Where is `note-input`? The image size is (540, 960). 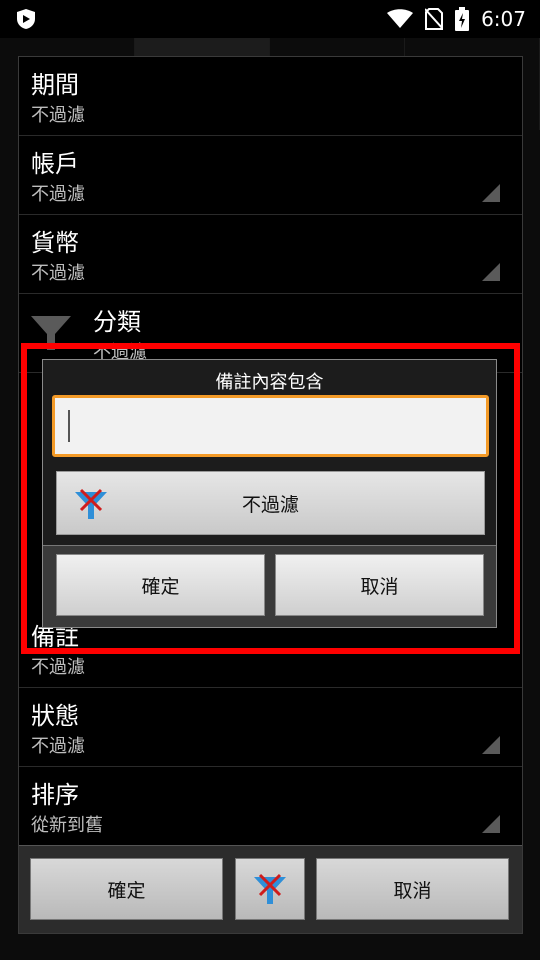 note-input is located at coordinates (270, 426).